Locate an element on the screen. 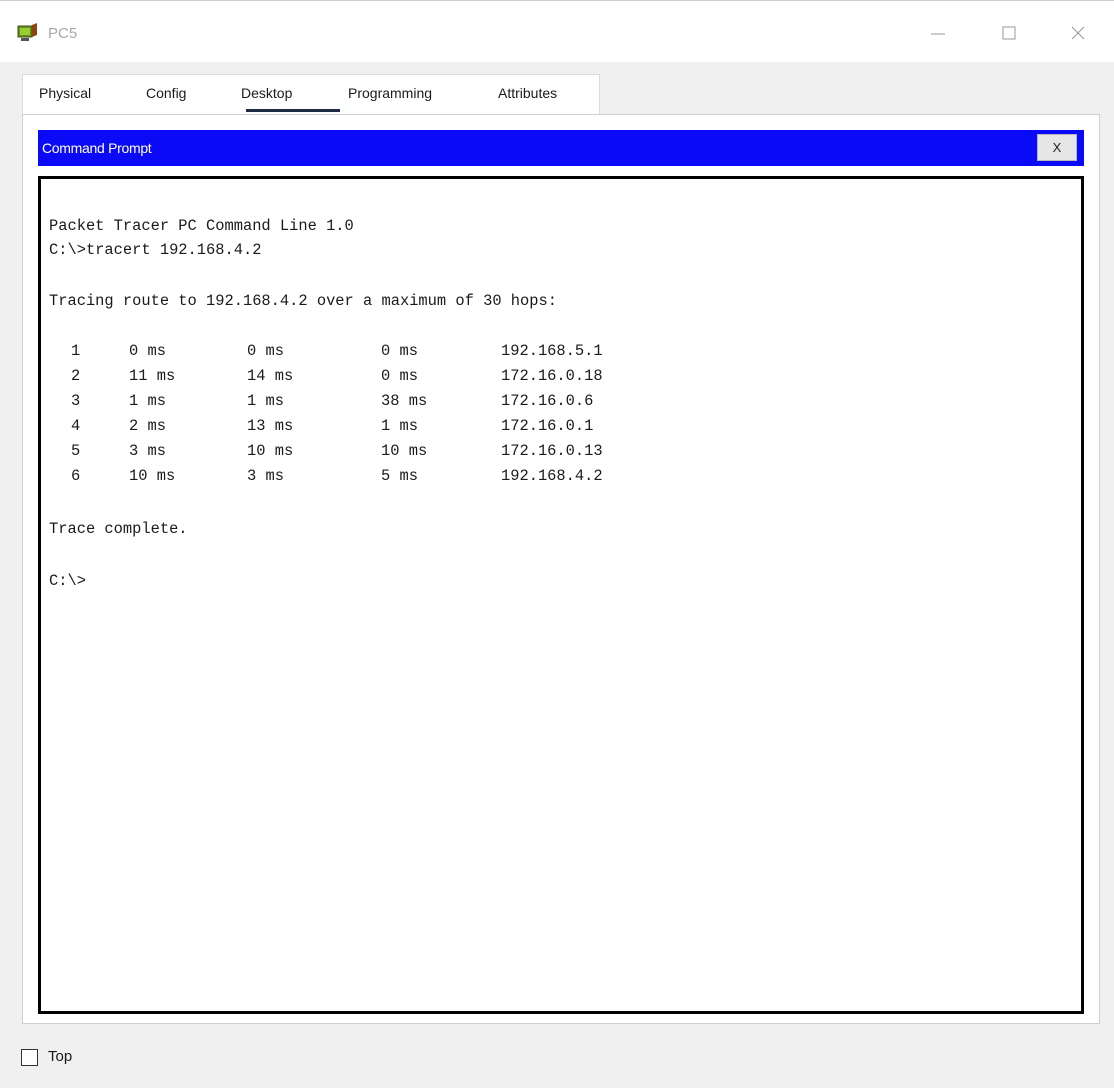  window-title: PC5 is located at coordinates (63, 33).